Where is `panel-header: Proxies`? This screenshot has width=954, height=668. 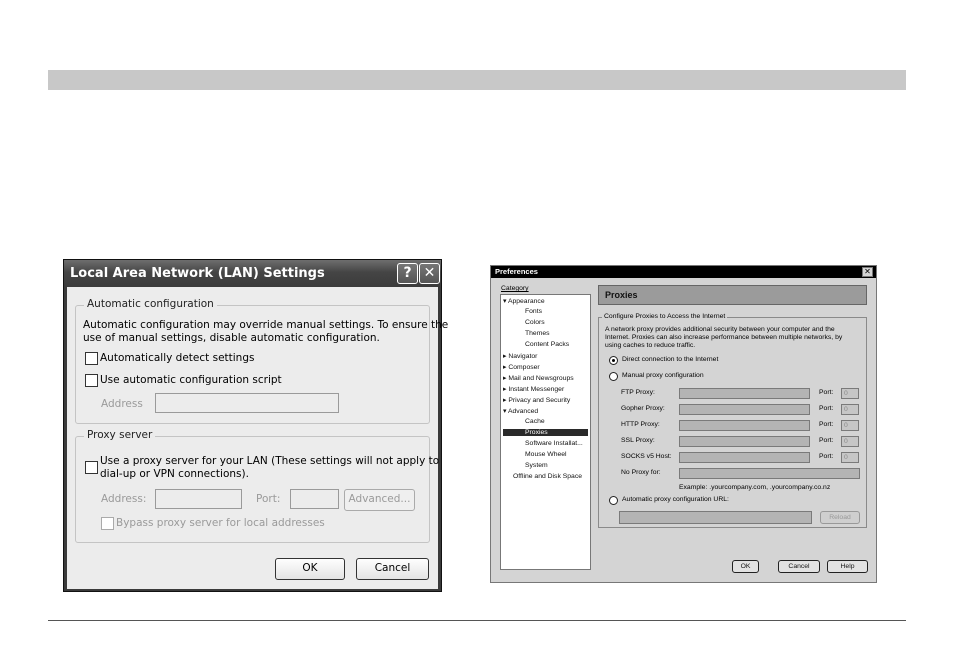
panel-header: Proxies is located at coordinates (732, 295).